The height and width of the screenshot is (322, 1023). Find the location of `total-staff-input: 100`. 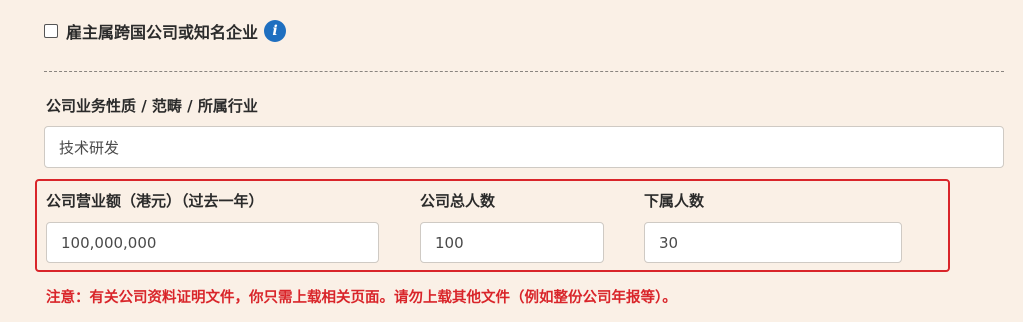

total-staff-input: 100 is located at coordinates (512, 242).